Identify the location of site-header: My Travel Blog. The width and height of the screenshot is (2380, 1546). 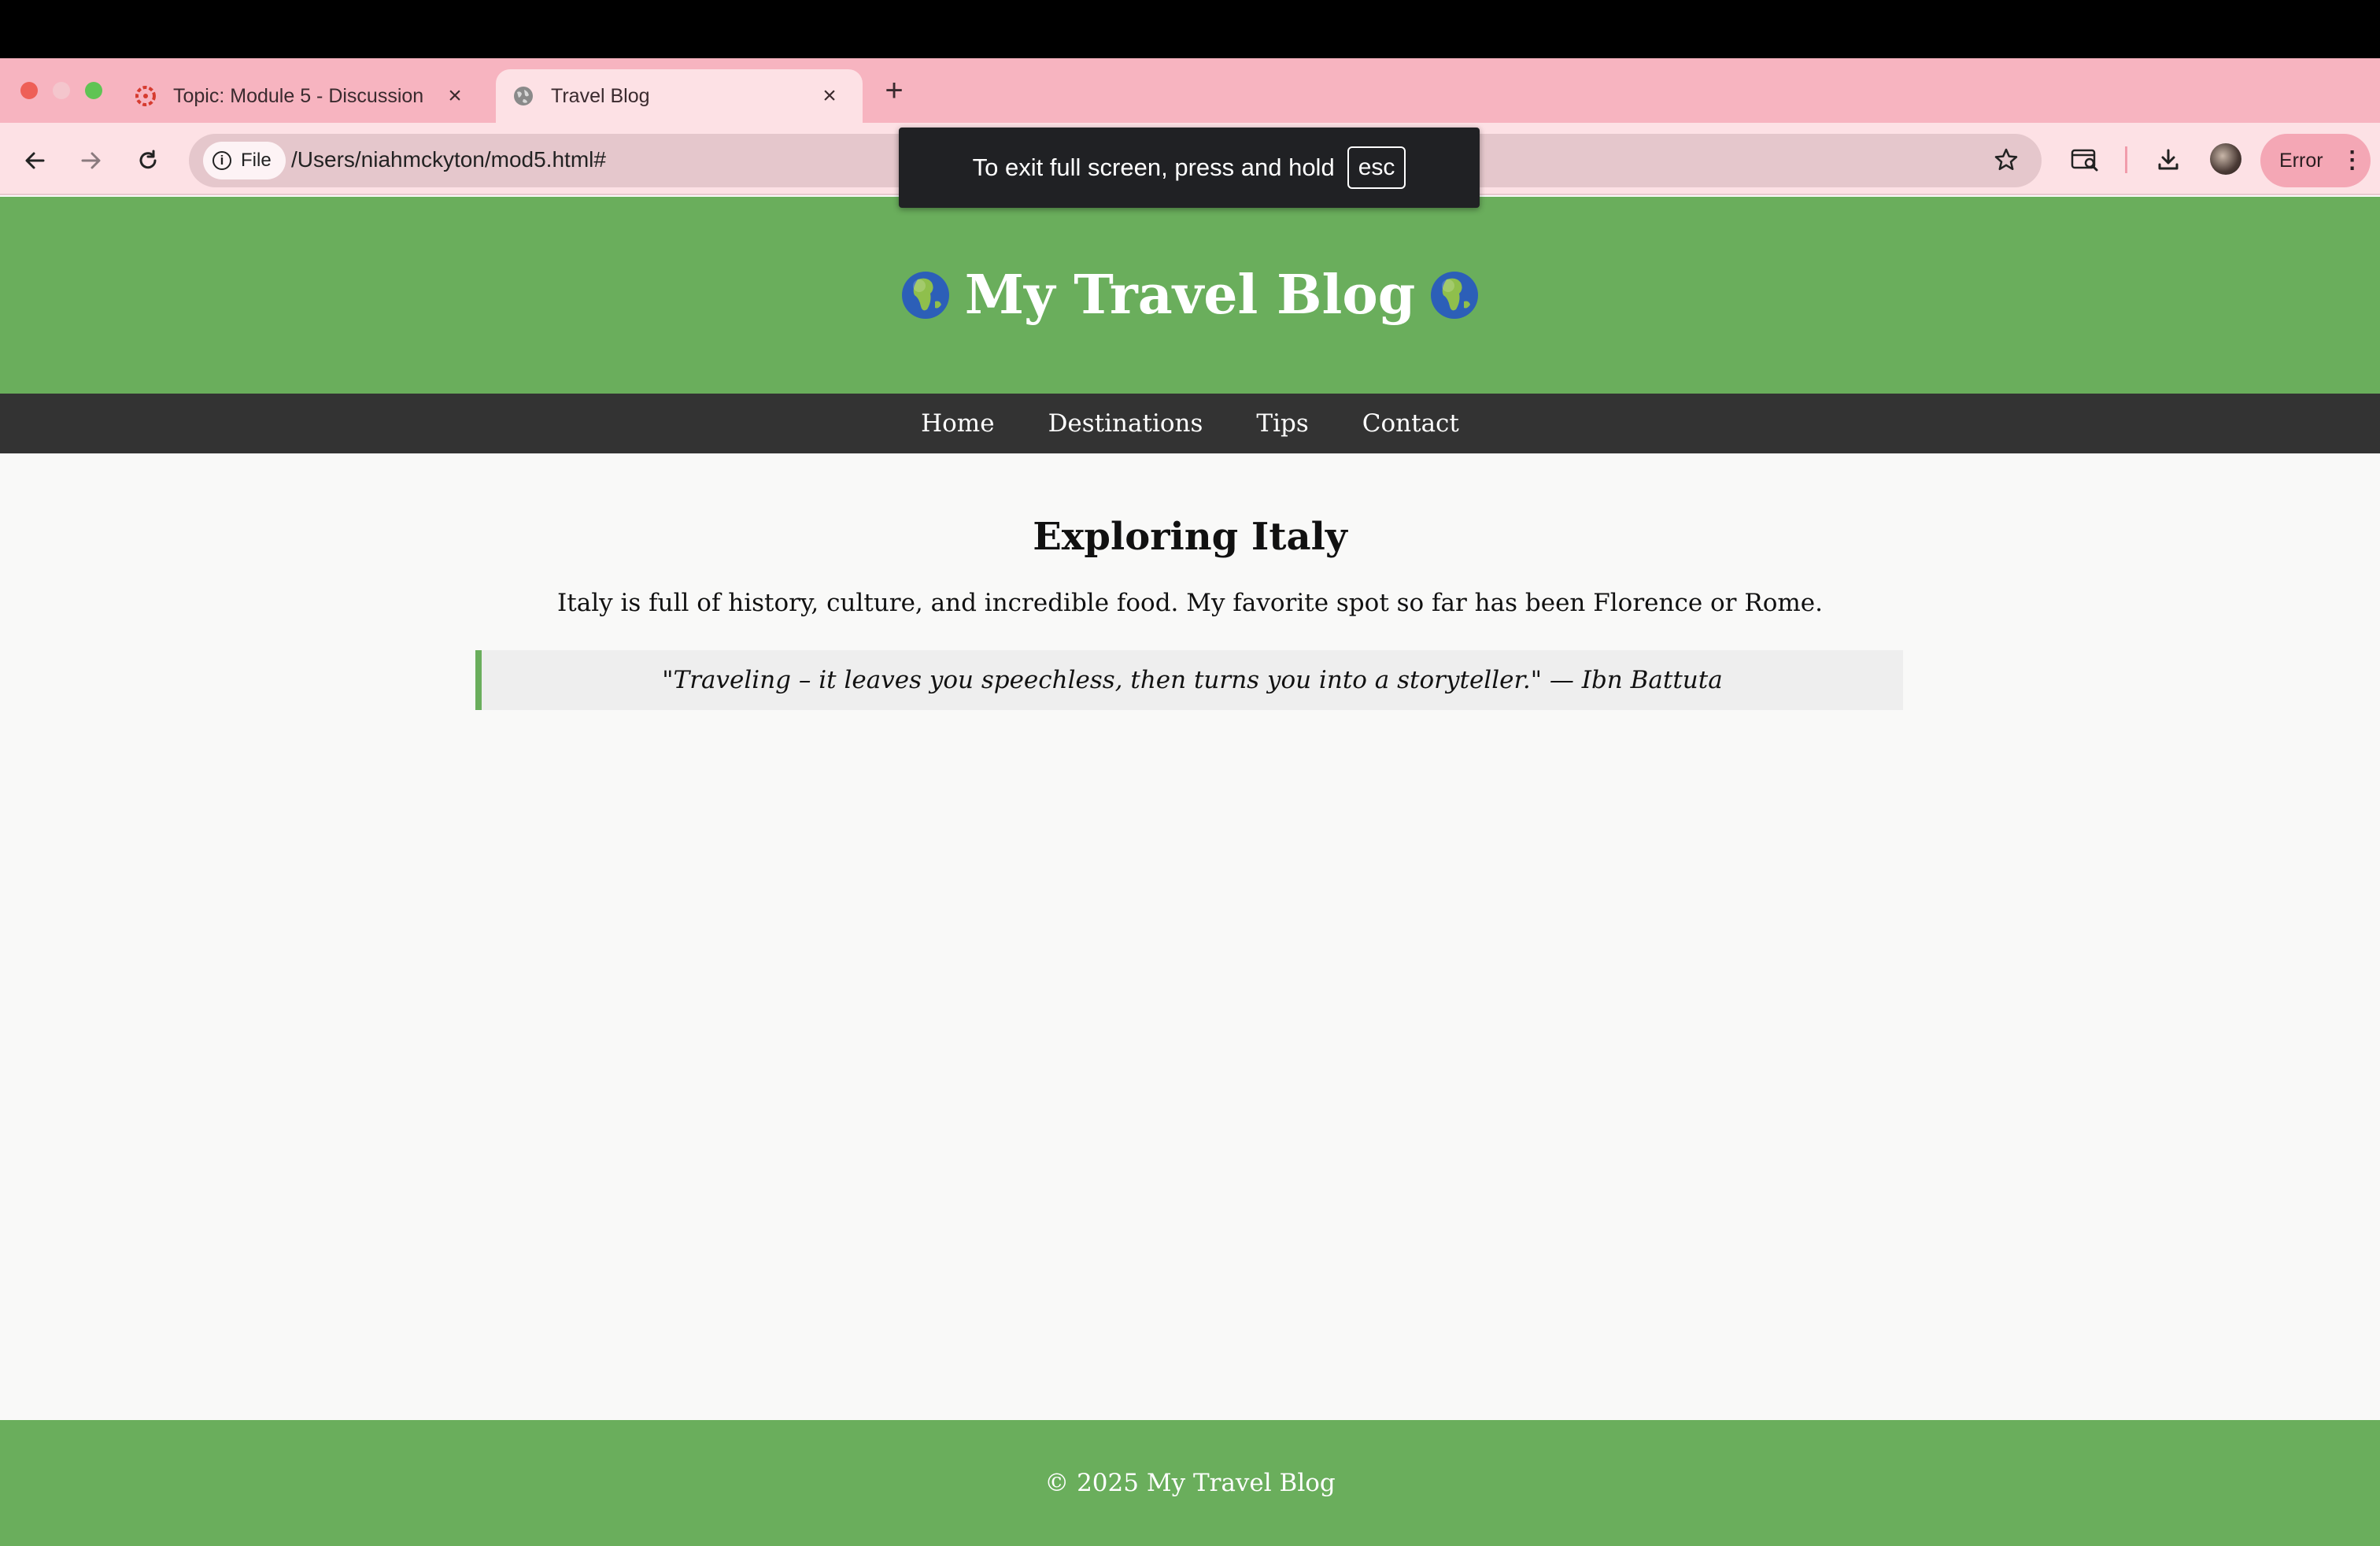
(1190, 296).